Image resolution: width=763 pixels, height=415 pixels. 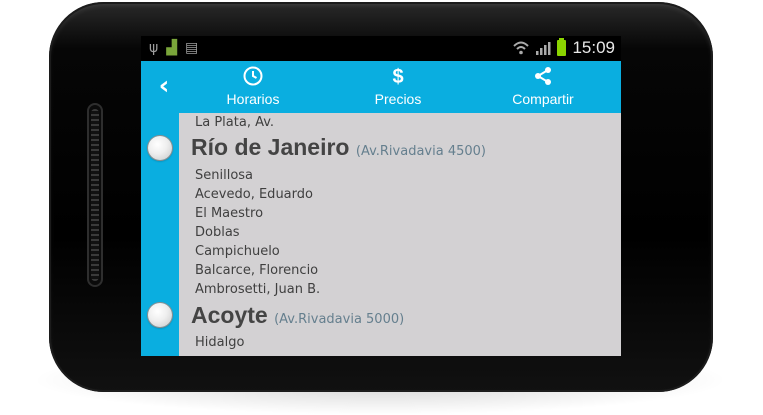 I want to click on station-address: (Av.Rivadavia 5000), so click(x=339, y=319).